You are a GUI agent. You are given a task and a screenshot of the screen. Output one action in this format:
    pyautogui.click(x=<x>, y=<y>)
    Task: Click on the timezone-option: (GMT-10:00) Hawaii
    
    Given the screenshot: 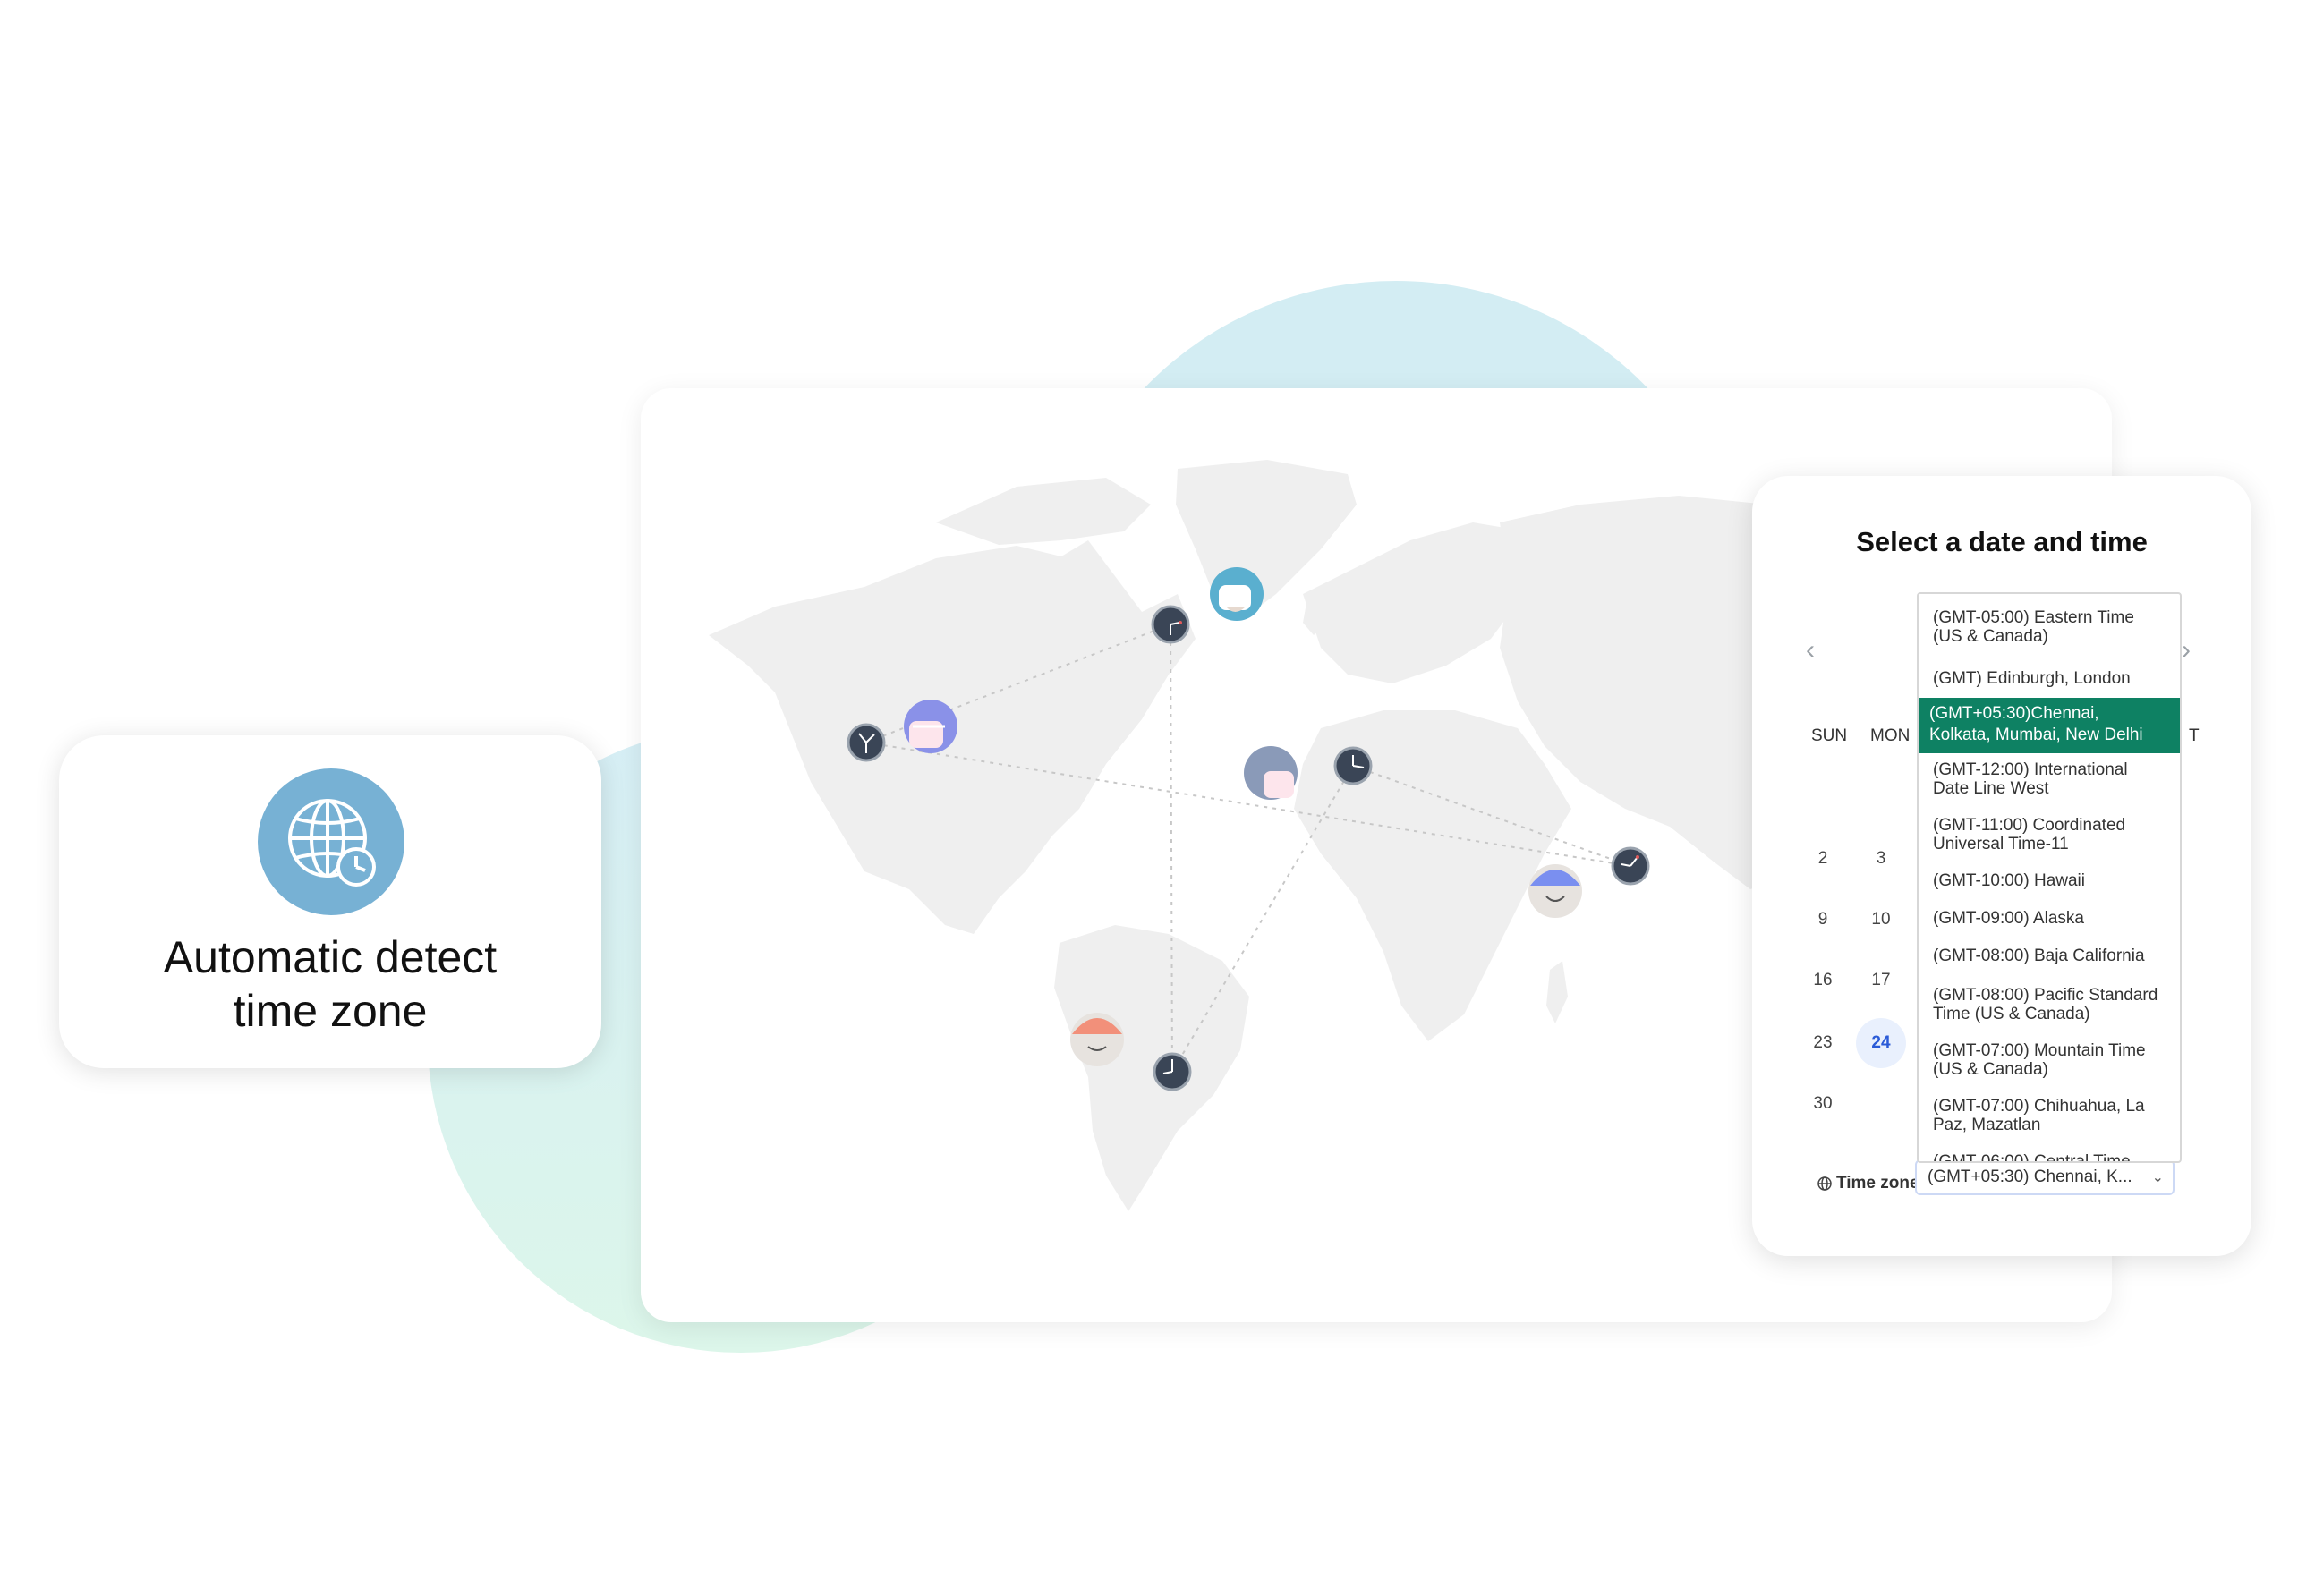 What is the action you would take?
    pyautogui.click(x=2049, y=880)
    